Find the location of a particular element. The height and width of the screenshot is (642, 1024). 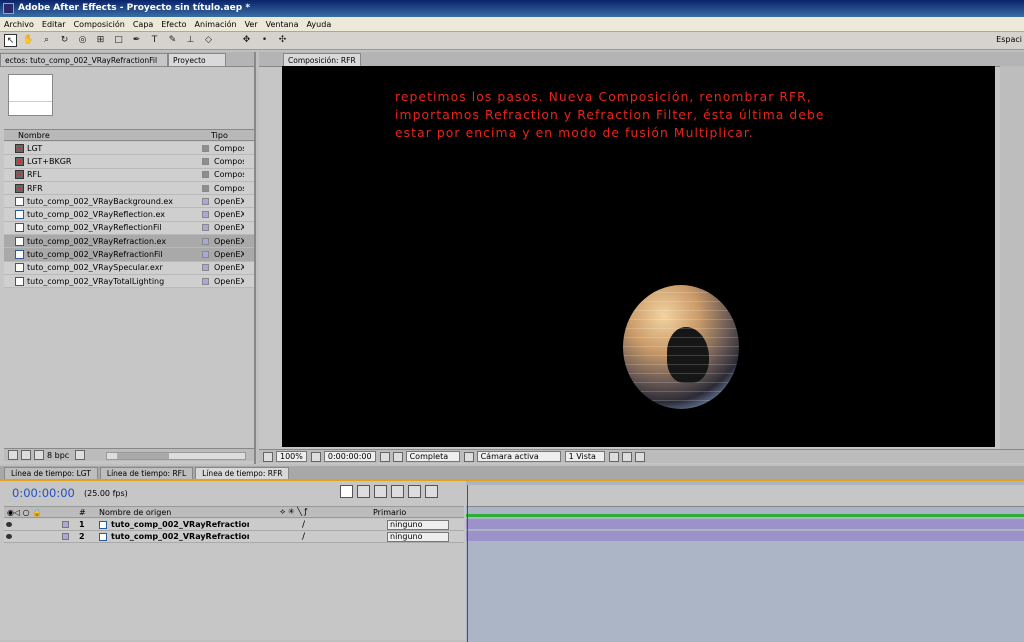

tools-toolbar: ↖ ✋ ⌕ ↻ ◎ ⊞ □ ✒ T ✎ ⊥ ◇ ✥ • ✣ Espaci is located at coordinates (512, 41).